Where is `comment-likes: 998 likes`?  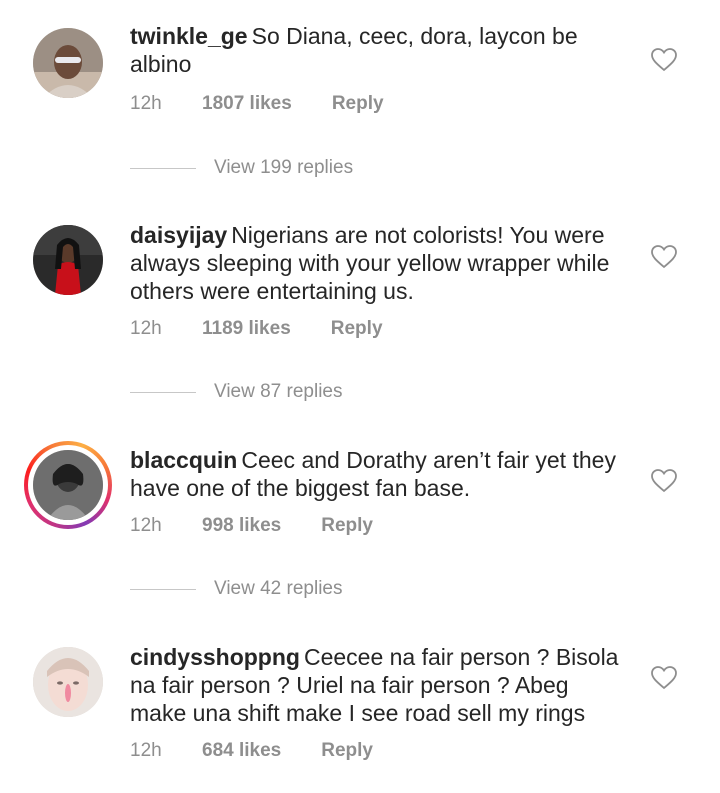 comment-likes: 998 likes is located at coordinates (241, 526).